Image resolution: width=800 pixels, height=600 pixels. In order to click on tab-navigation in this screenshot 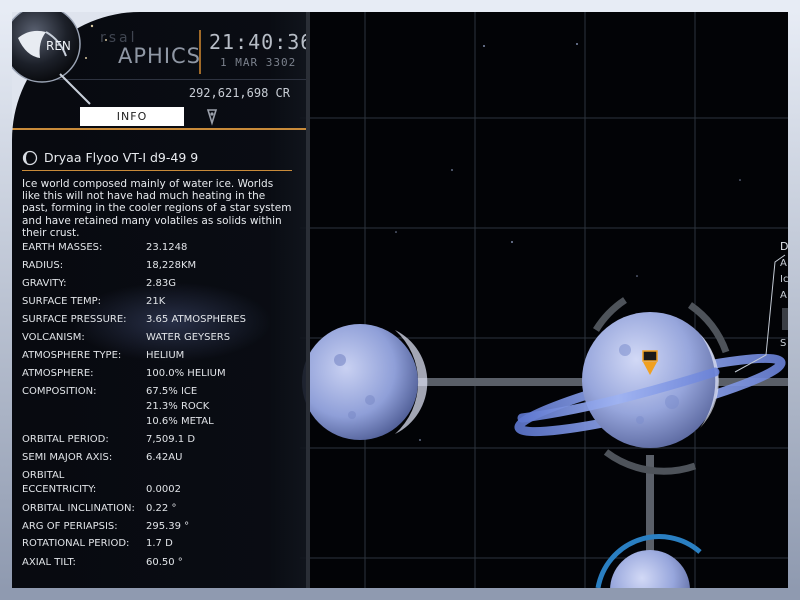, I will do `click(212, 116)`.